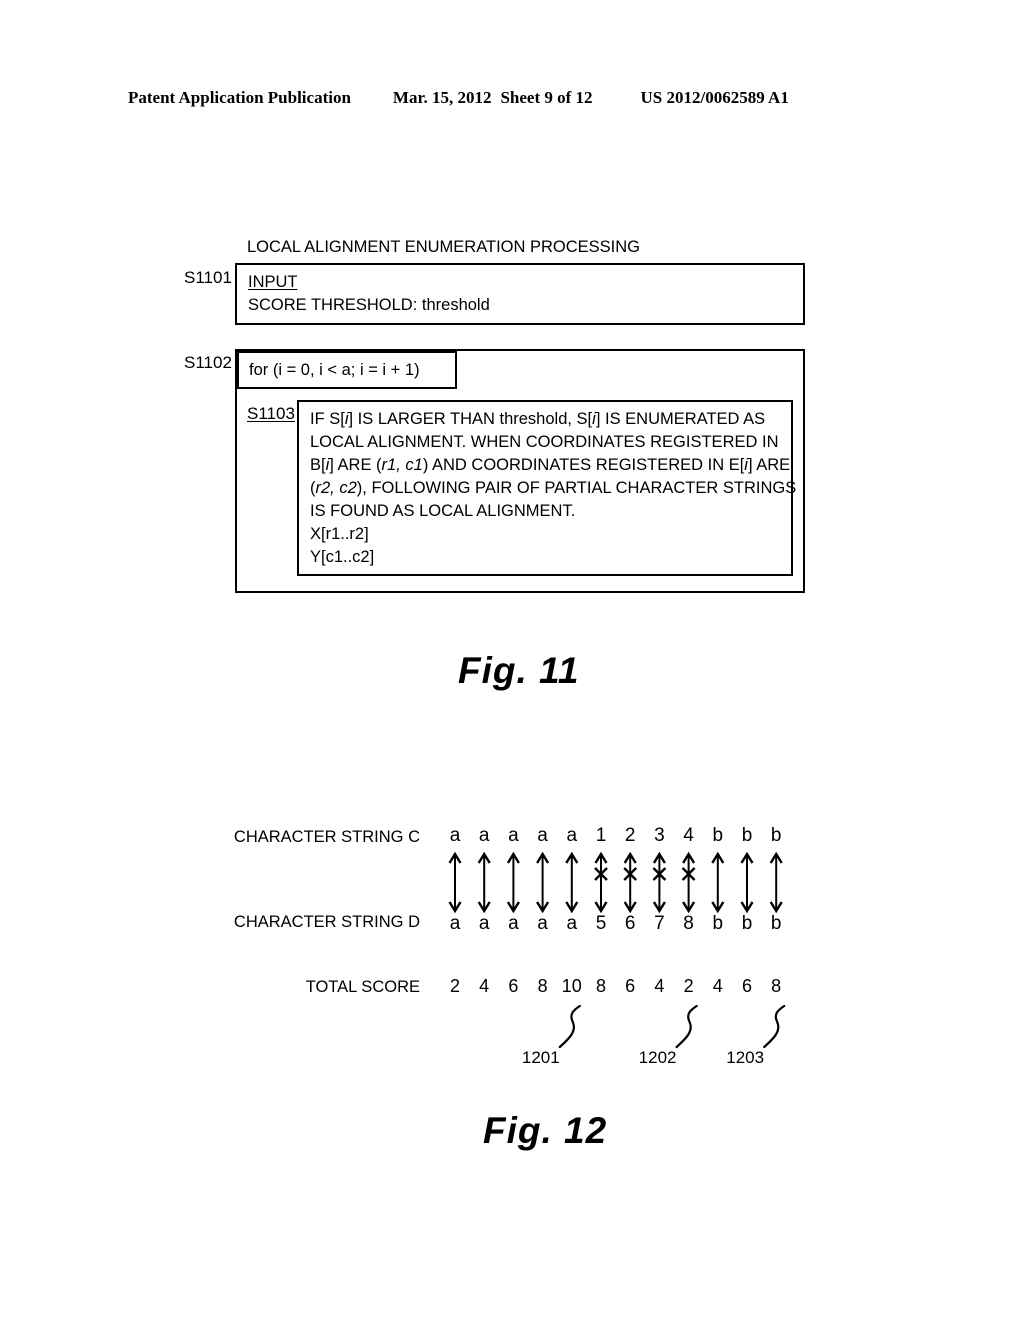  I want to click on label-character-string-d: CHARACTER STRING D, so click(326, 922).